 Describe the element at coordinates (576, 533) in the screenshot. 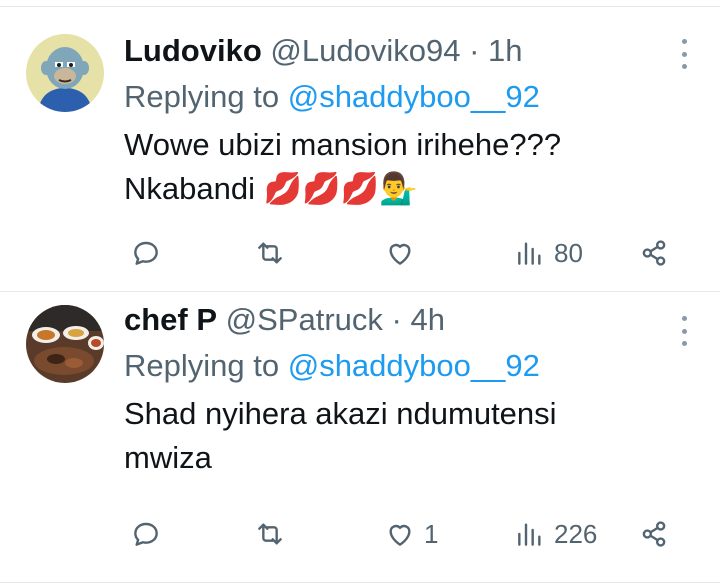

I see `view-count: 226` at that location.